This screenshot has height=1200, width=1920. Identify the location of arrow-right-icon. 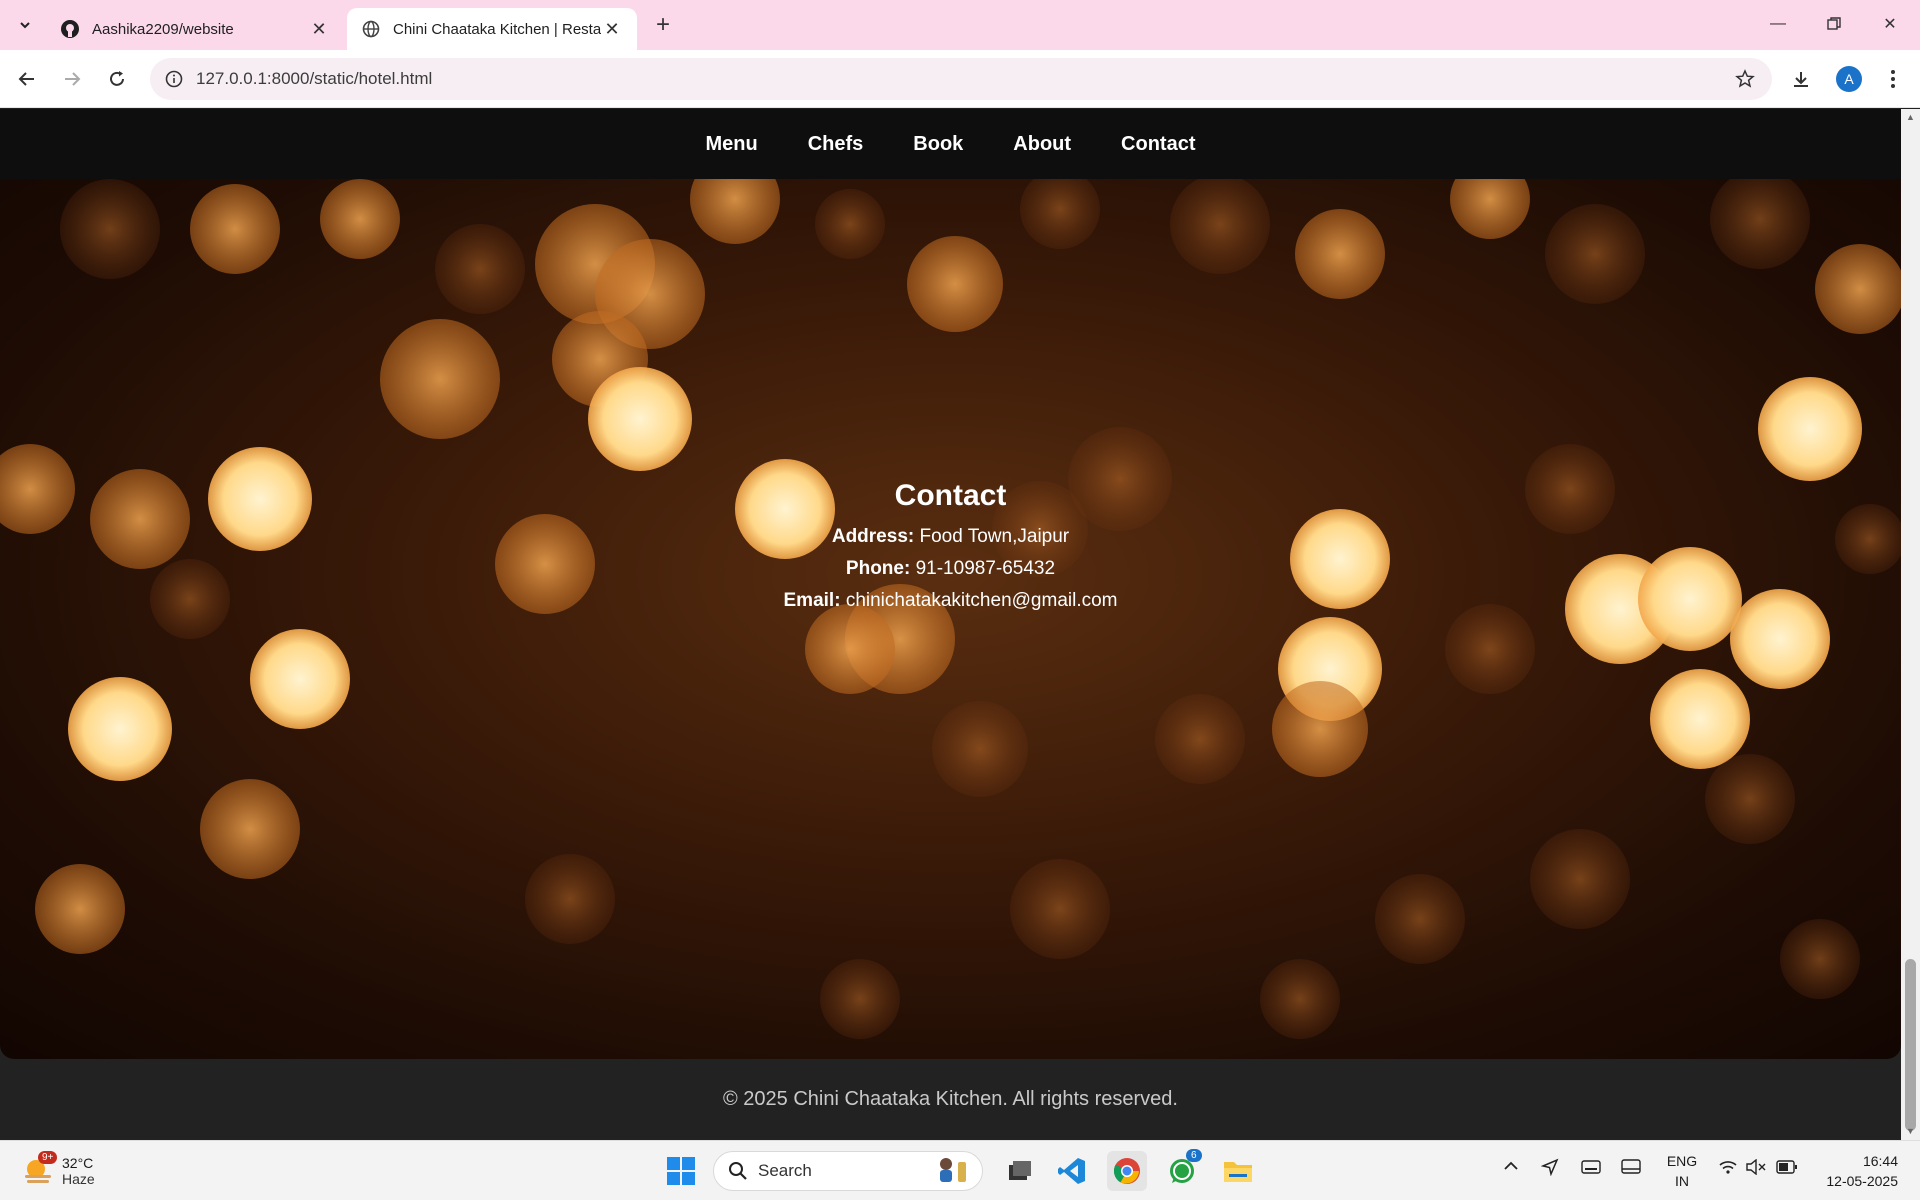
(73, 79).